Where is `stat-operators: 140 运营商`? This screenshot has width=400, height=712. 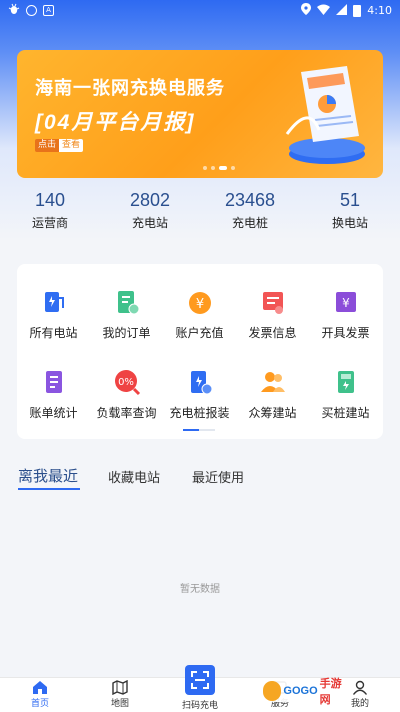
stat-operators: 140 运营商 is located at coordinates (50, 210).